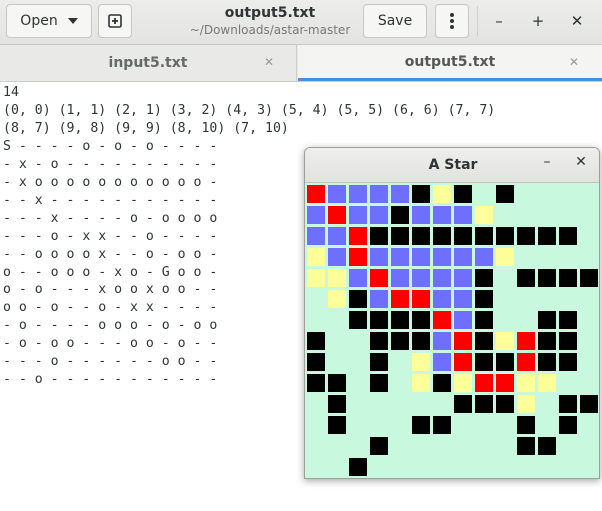 This screenshot has height=511, width=602. I want to click on new-document-button, so click(115, 21).